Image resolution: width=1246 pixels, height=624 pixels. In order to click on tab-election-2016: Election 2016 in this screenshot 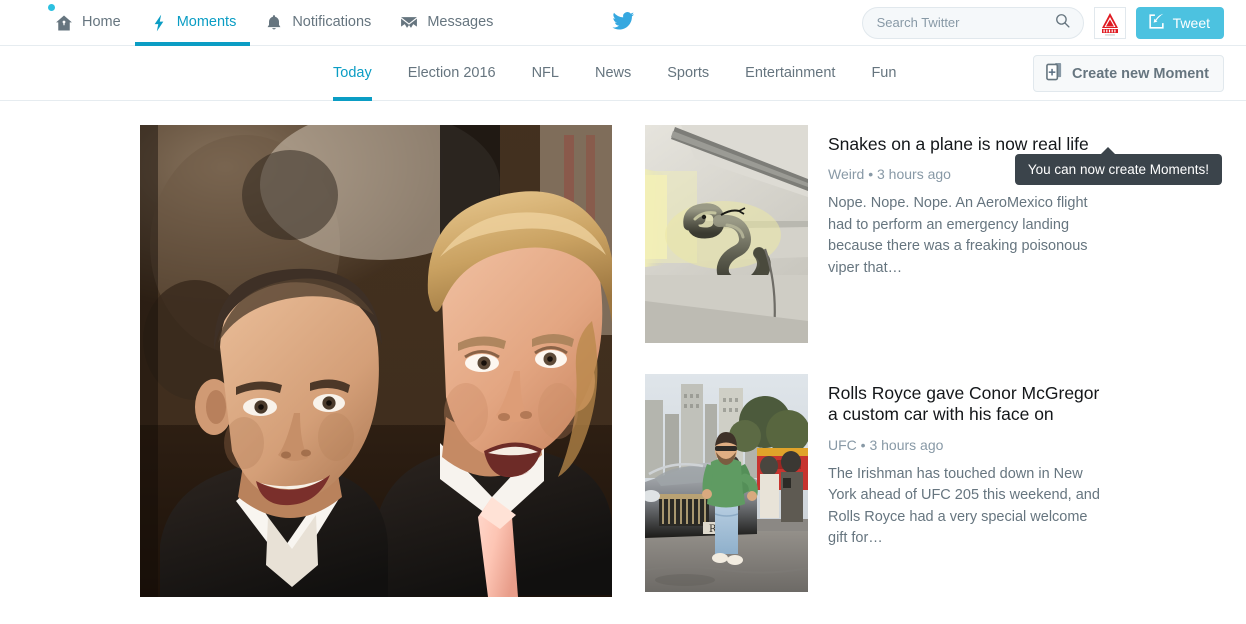, I will do `click(452, 73)`.